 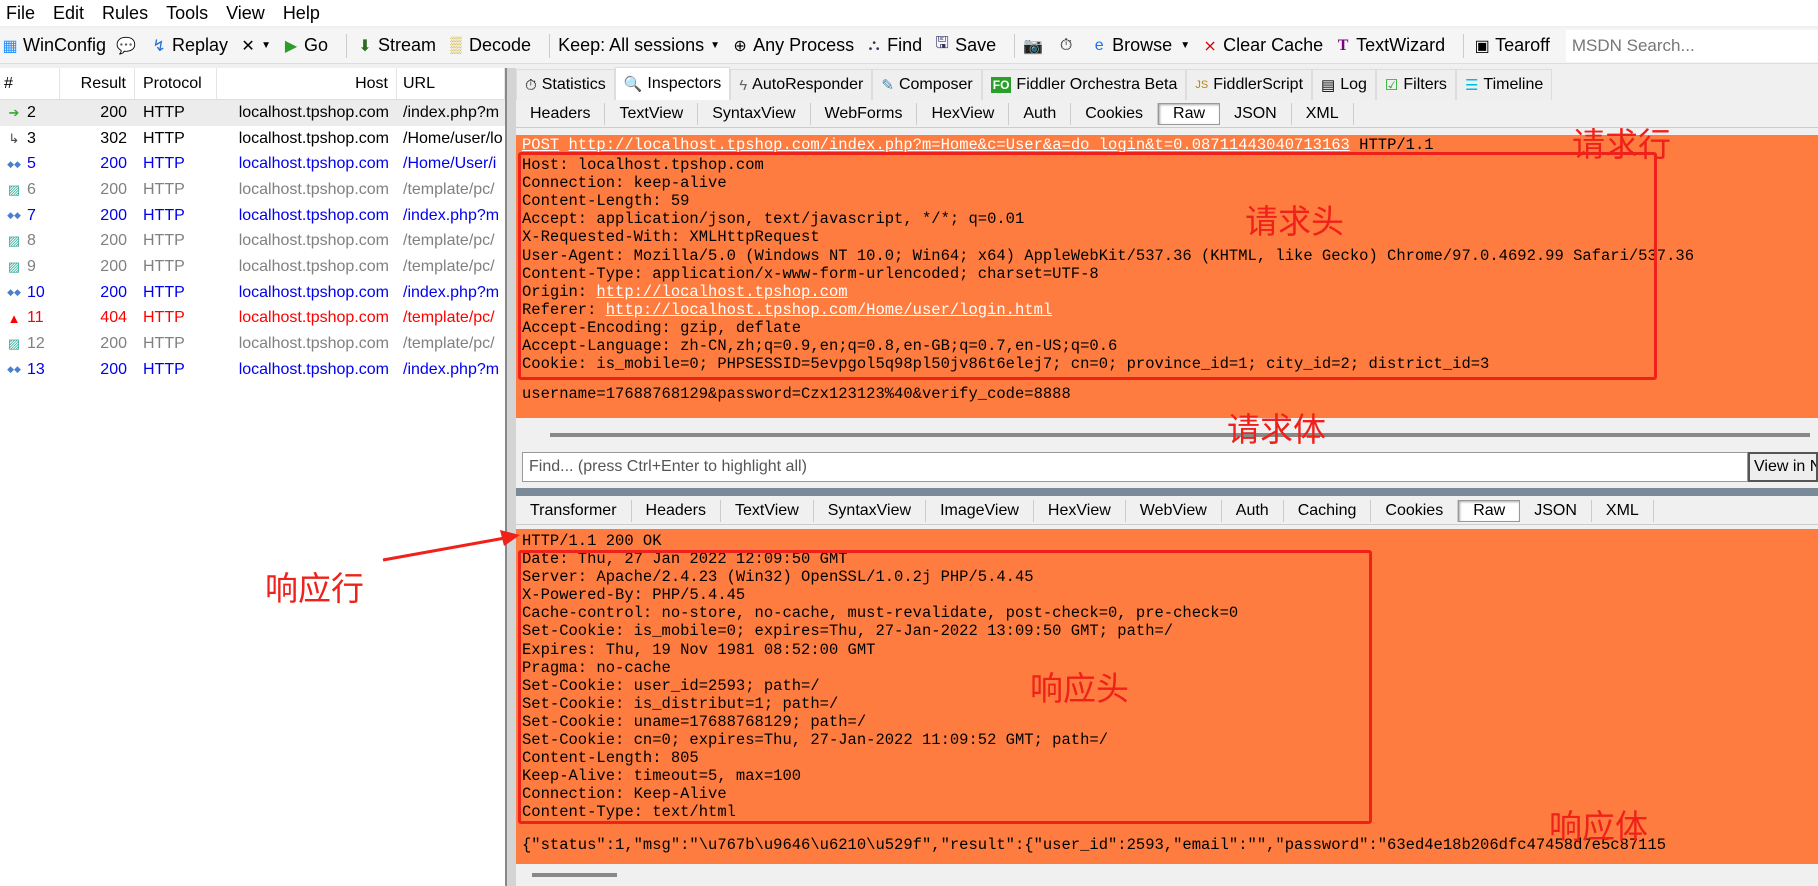 I want to click on tearoff-button: ▣ Tearoff, so click(x=1511, y=45).